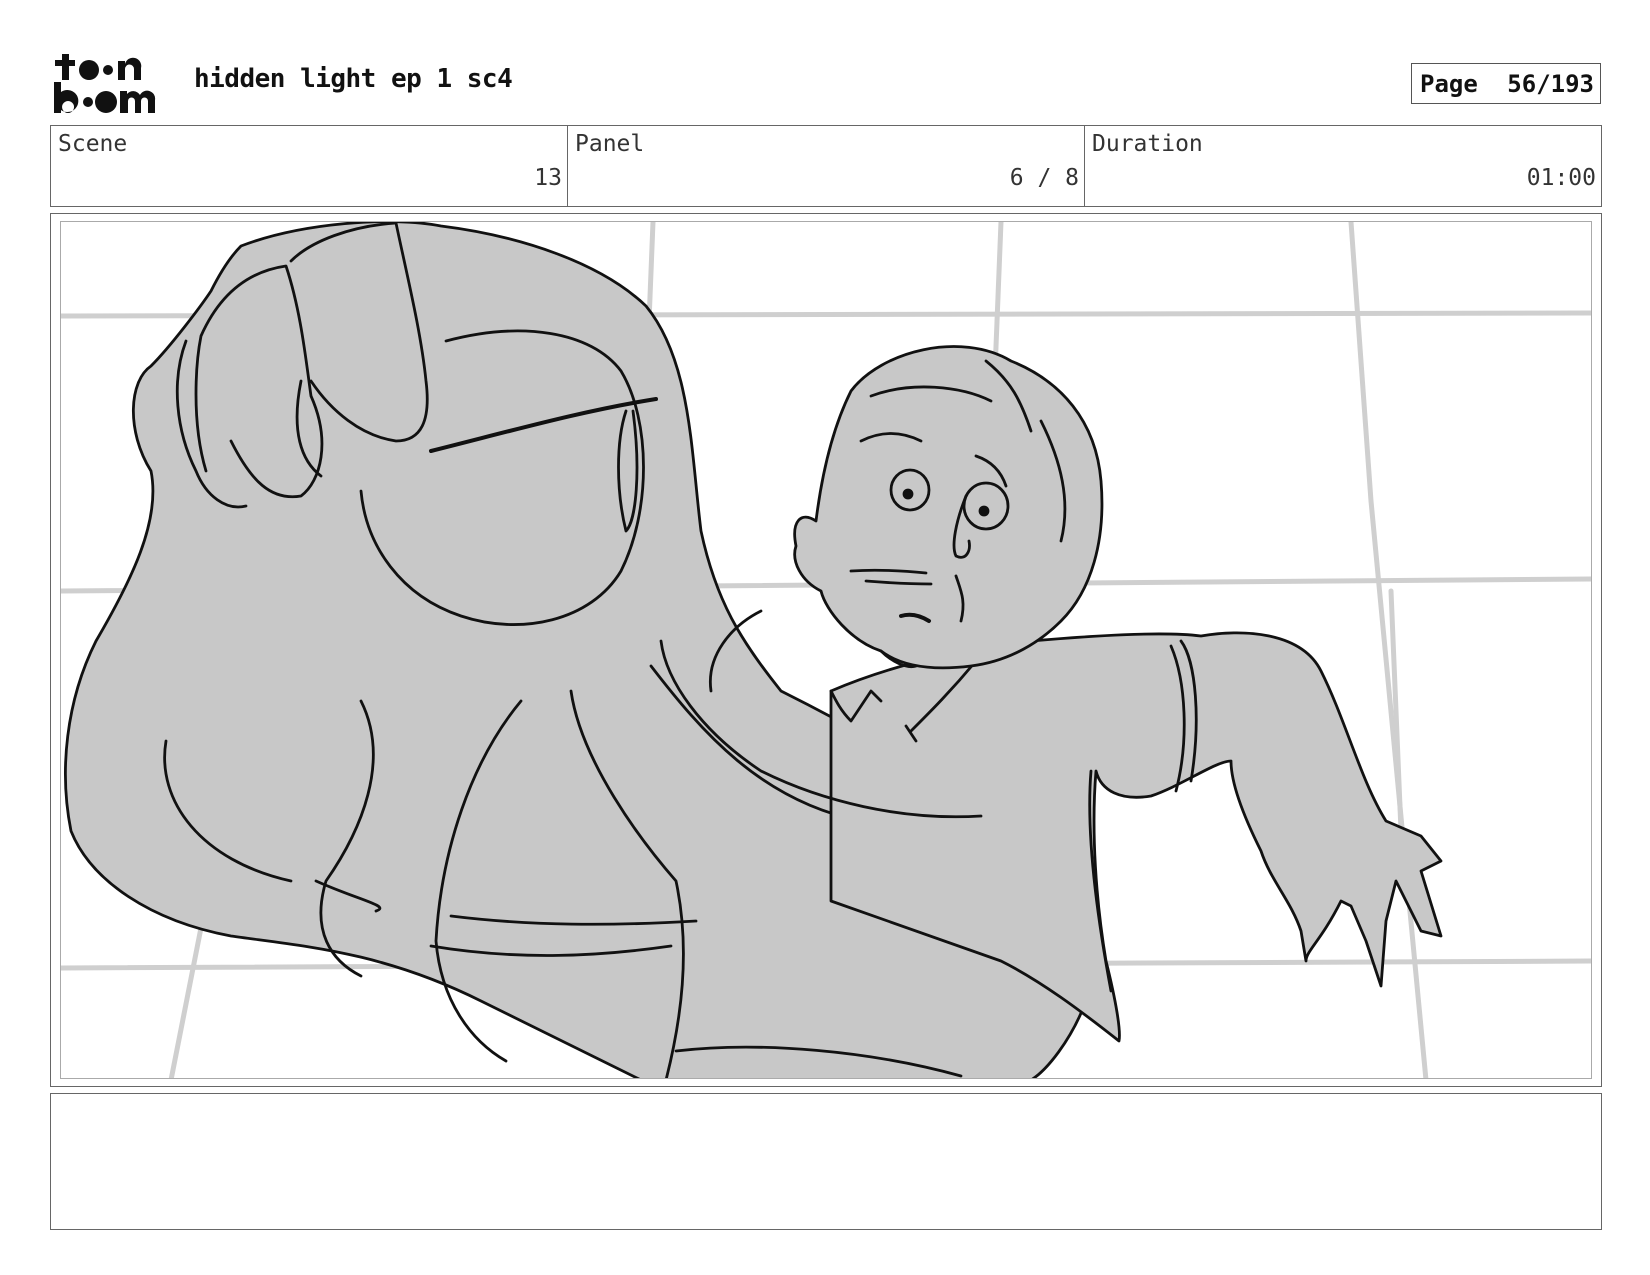 The image size is (1650, 1275). I want to click on scene-label: Scene, so click(93, 144).